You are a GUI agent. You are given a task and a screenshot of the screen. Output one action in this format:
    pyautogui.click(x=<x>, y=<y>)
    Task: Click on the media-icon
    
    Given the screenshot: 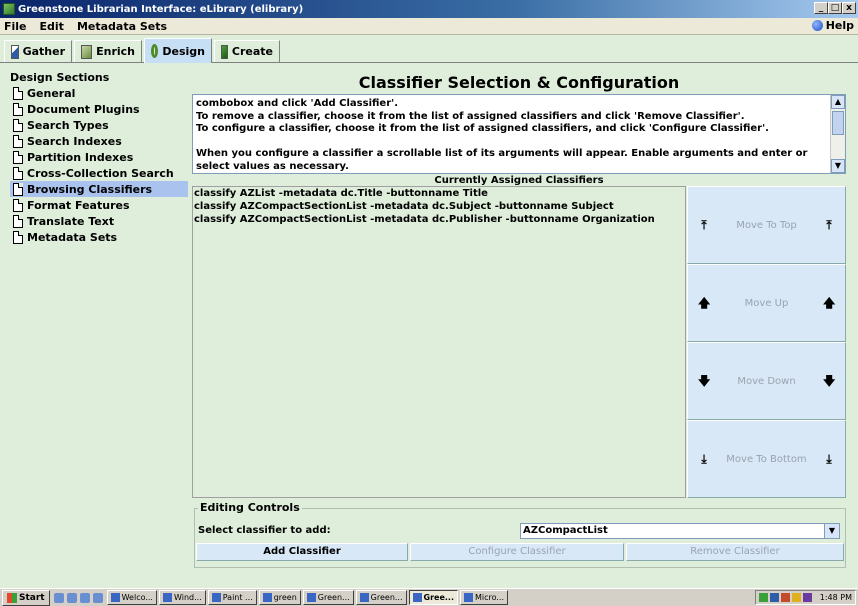 What is the action you would take?
    pyautogui.click(x=84, y=597)
    